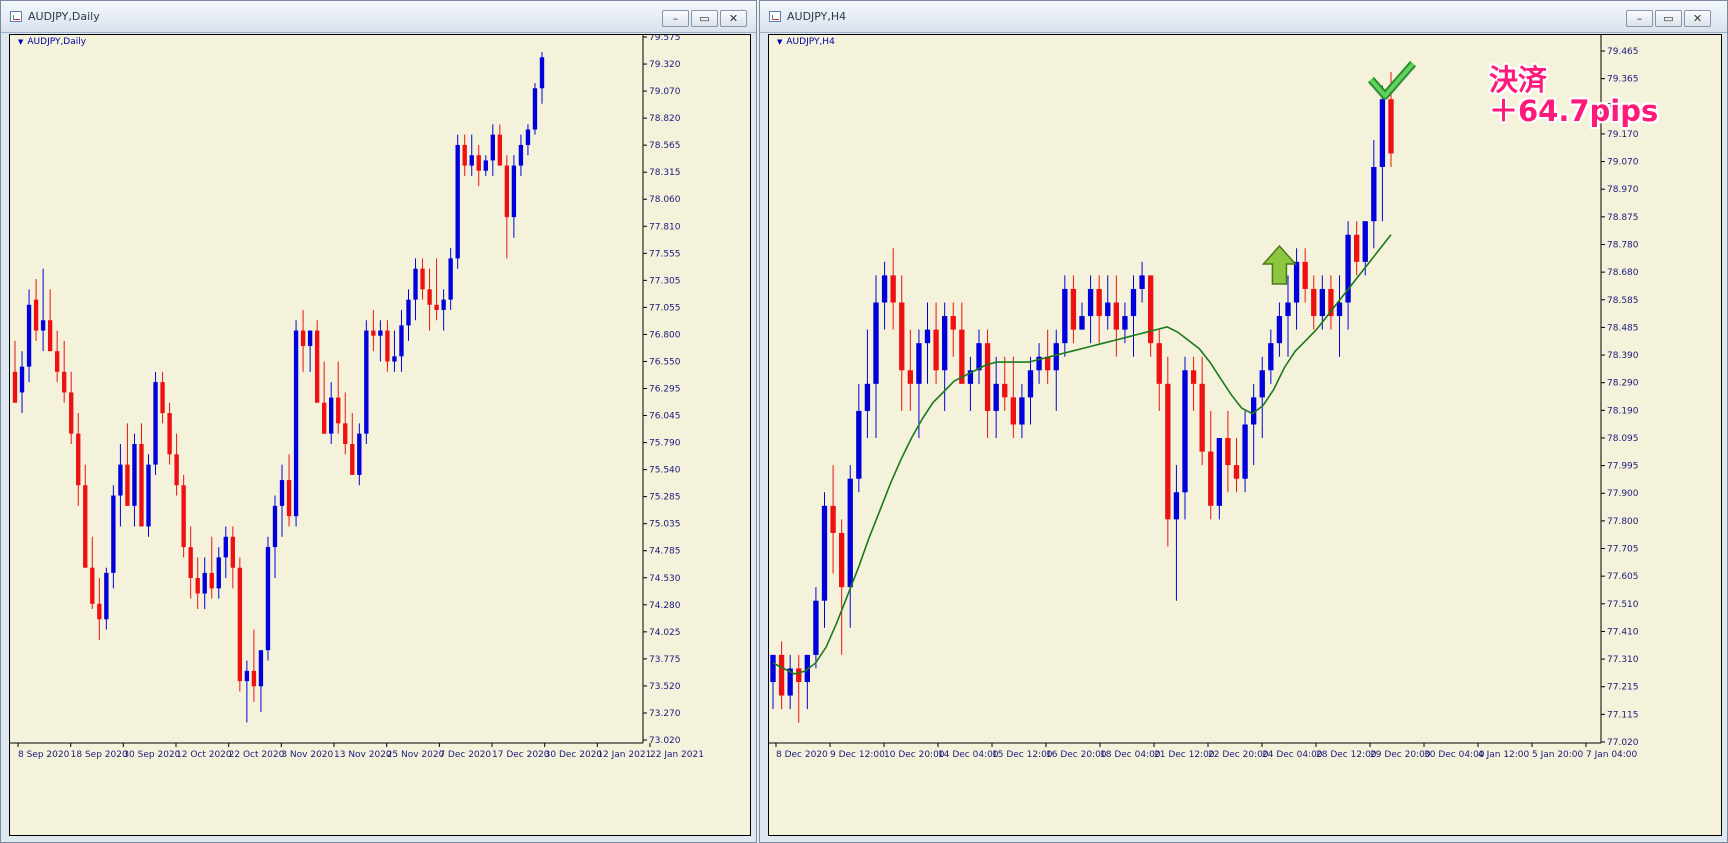 This screenshot has width=1728, height=843. What do you see at coordinates (665, 227) in the screenshot?
I see `y-tick-label: 77.810` at bounding box center [665, 227].